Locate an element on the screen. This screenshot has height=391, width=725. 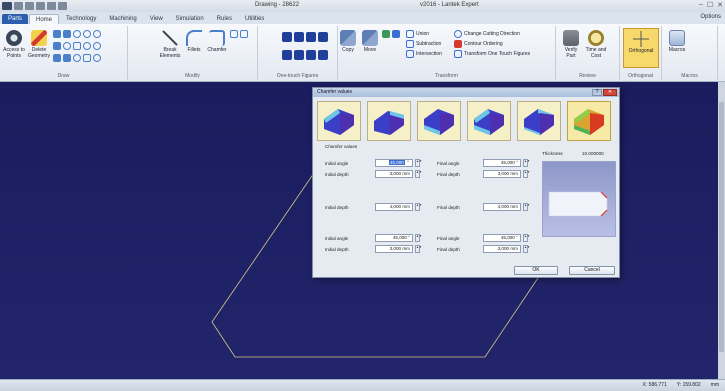
row3-final-angle-spinner: ▲▼ is located at coordinates (526, 238).